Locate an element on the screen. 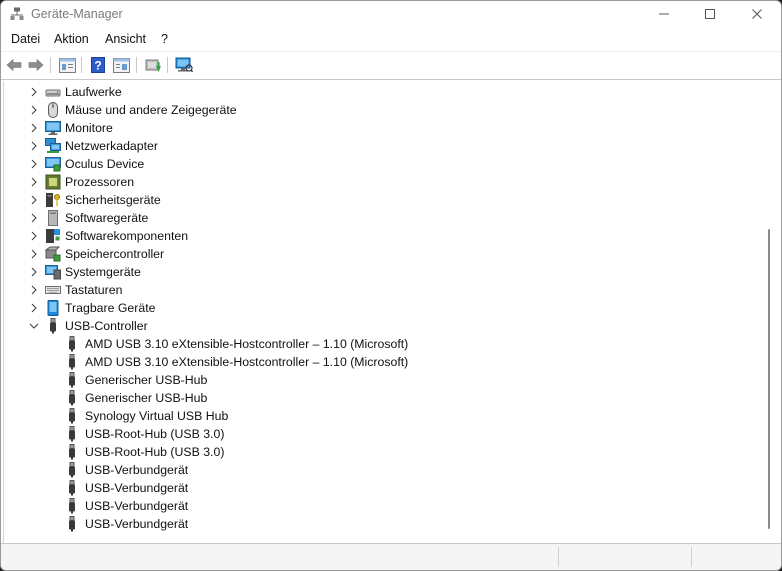  maximize-icon is located at coordinates (710, 14).